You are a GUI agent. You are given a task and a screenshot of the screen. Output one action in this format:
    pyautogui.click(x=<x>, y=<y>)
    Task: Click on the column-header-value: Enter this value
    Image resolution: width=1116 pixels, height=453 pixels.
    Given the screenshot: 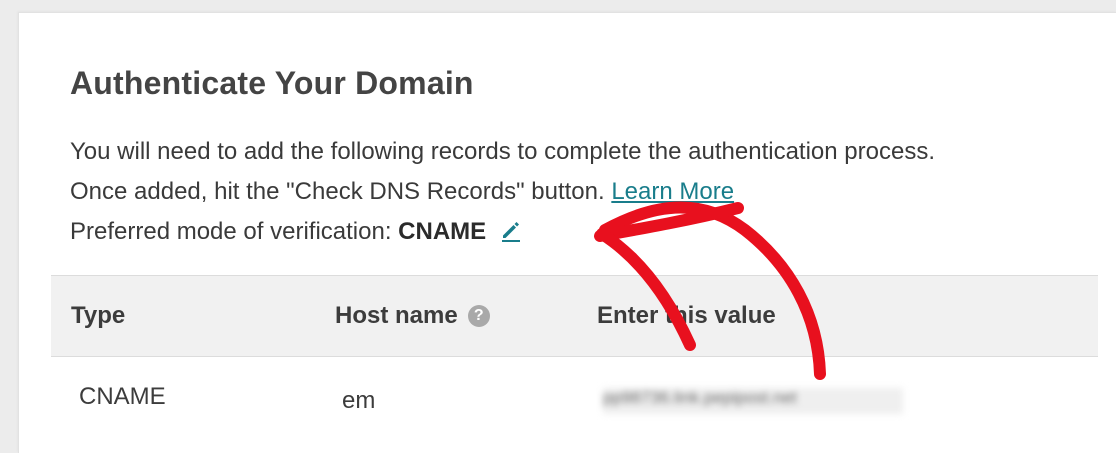 What is the action you would take?
    pyautogui.click(x=686, y=315)
    